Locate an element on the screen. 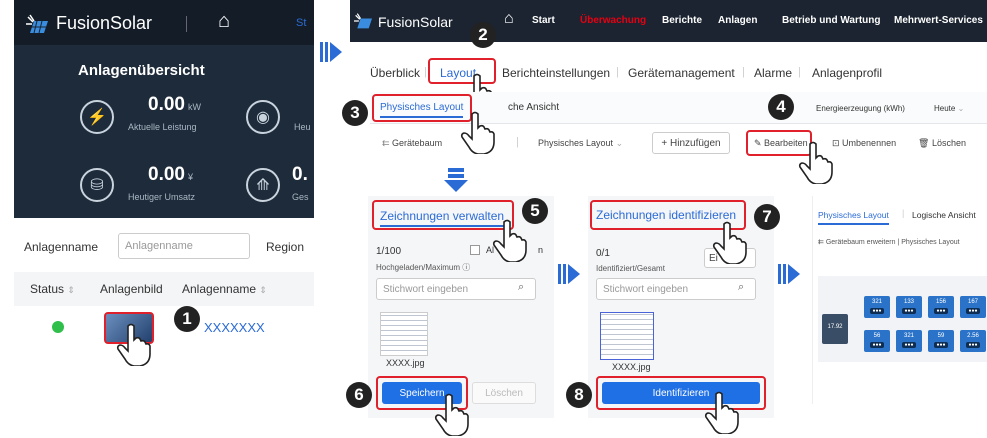 Image resolution: width=987 pixels, height=438 pixels. select-all-label-end: n is located at coordinates (541, 250).